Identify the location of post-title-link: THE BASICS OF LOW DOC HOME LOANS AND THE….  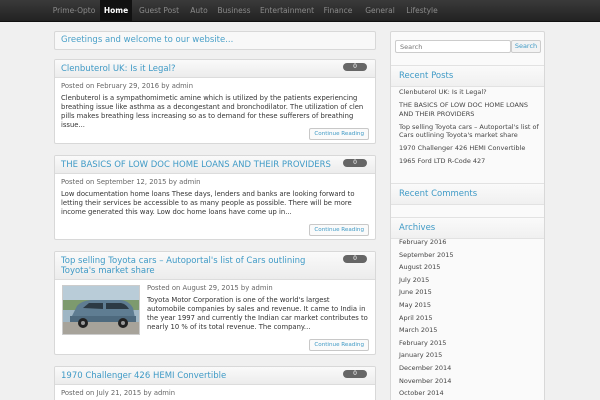
(215, 165).